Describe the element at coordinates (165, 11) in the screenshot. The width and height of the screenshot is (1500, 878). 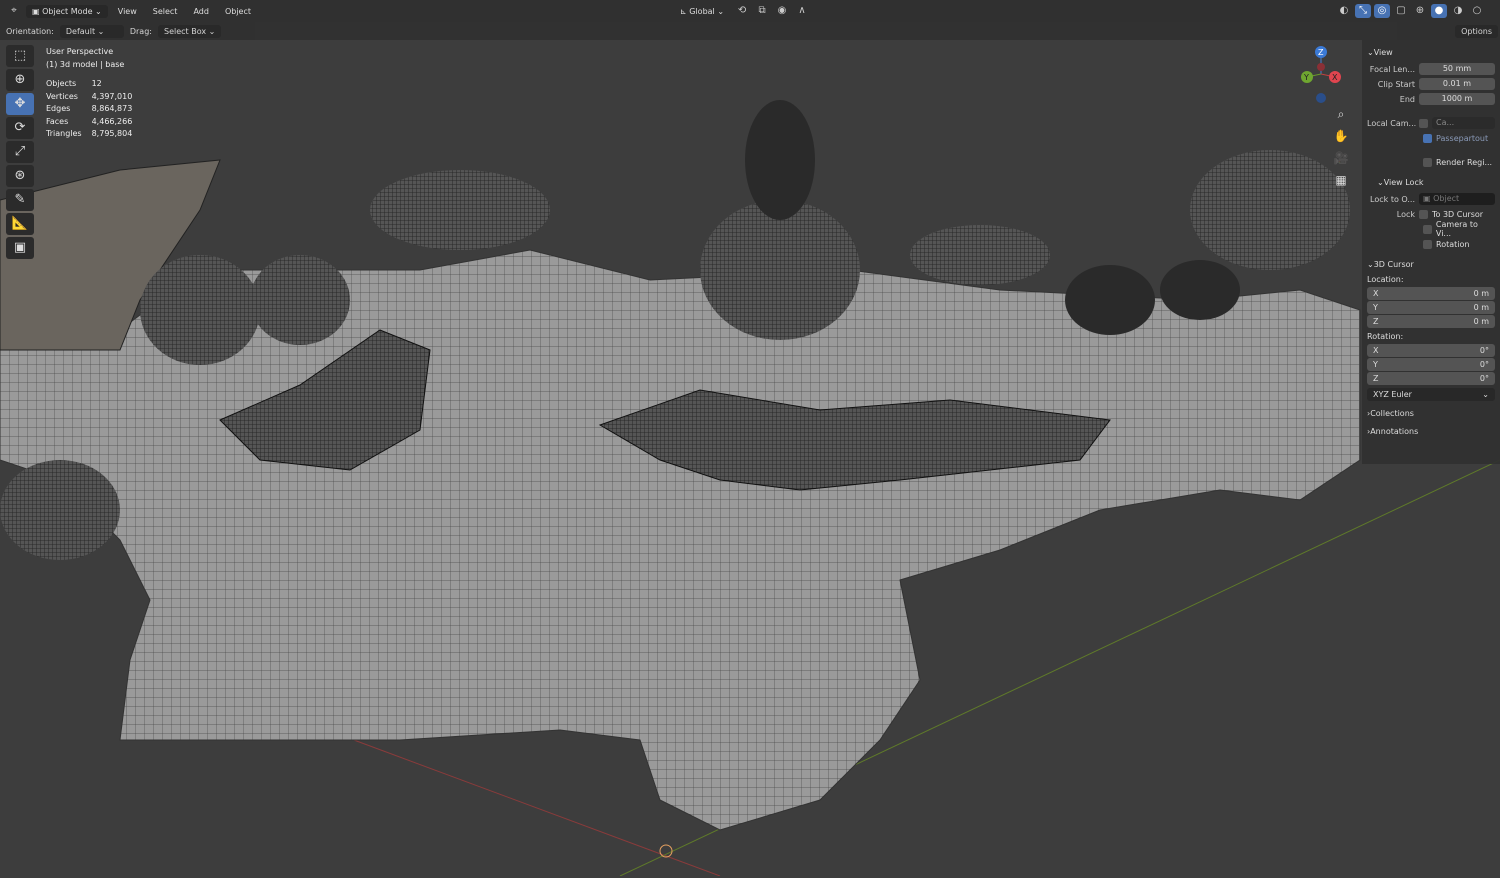
I see `menu-select: Select` at that location.